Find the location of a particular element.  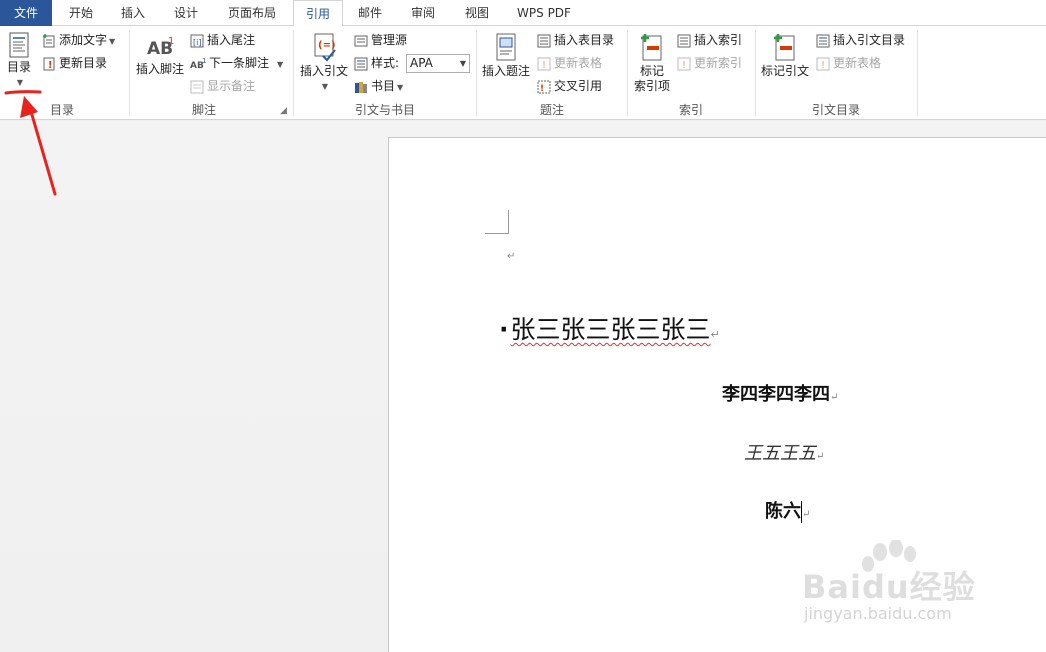

update-index-icon: ! is located at coordinates (684, 64).